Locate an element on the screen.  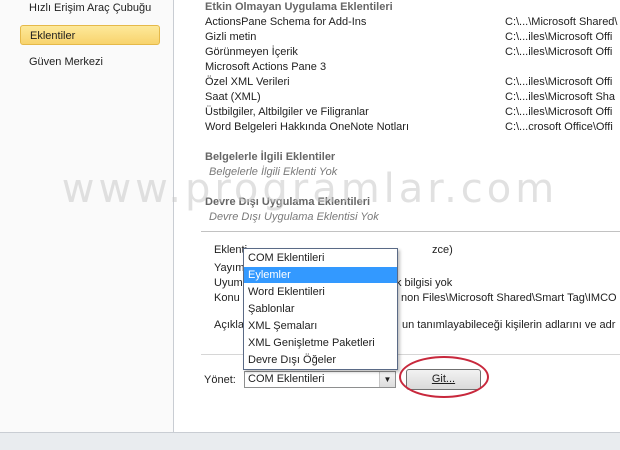
sidebar-item-quick-access: Hızlı Erişim Araç Çubuğu is located at coordinates (90, 9).